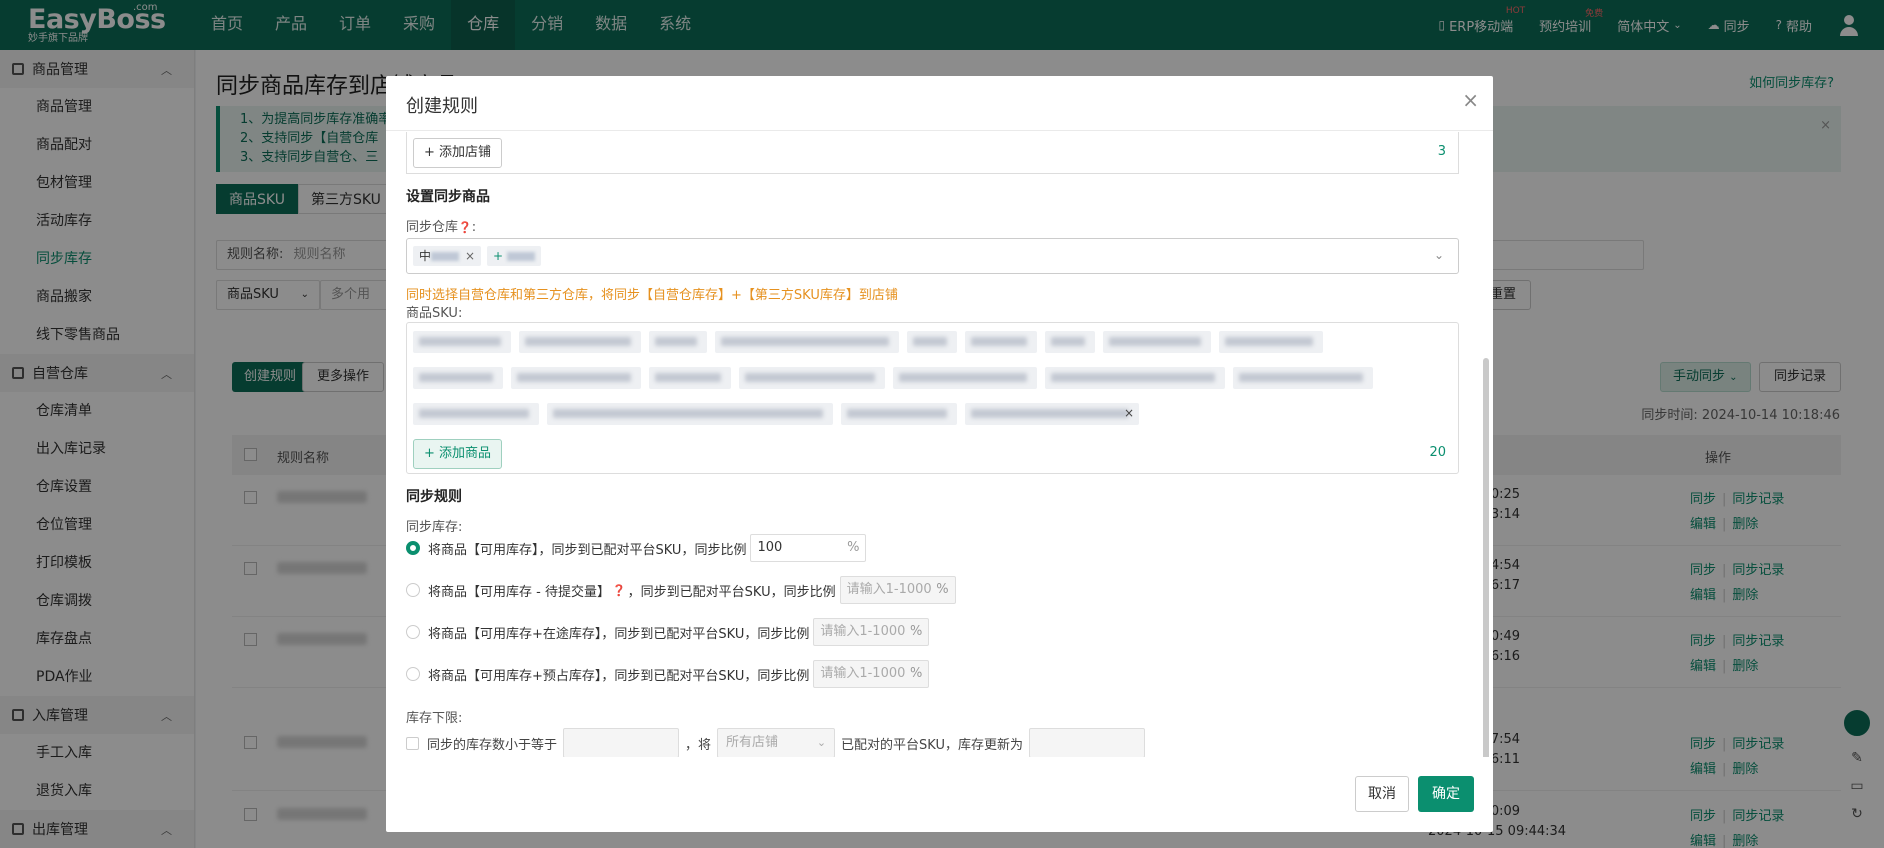 The height and width of the screenshot is (848, 1884). What do you see at coordinates (448, 197) in the screenshot?
I see `section-goods-title: 设置同步商品` at bounding box center [448, 197].